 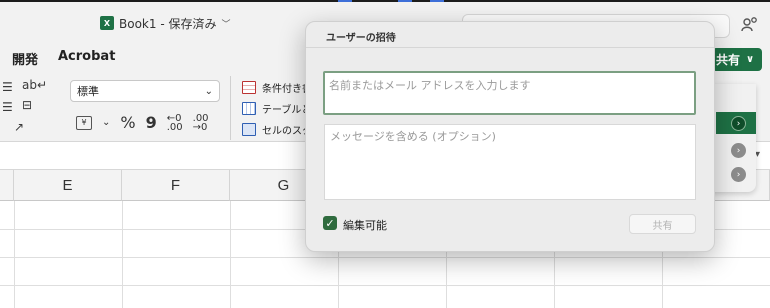 I want to click on increase-decimal-button: ←0 .00, so click(x=175, y=122).